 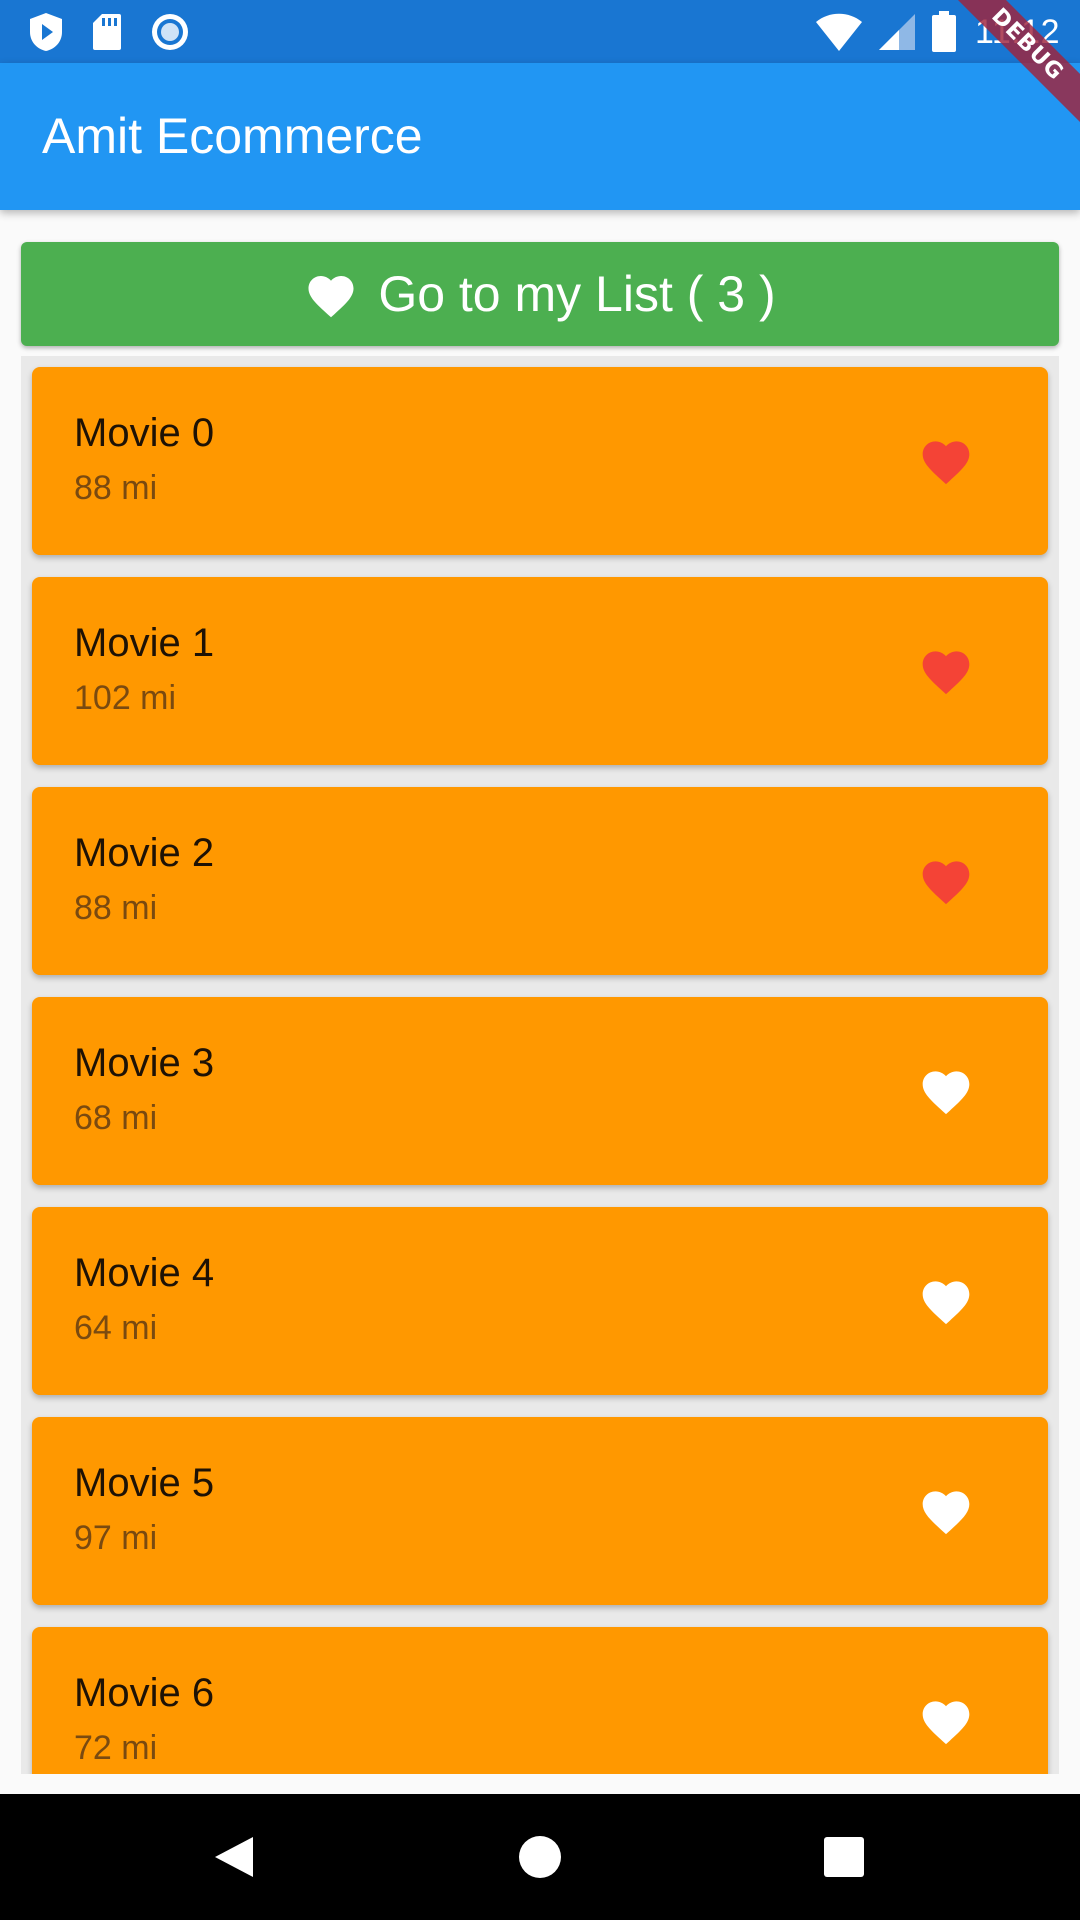 I want to click on app-bar: Amit Ecommerce, so click(x=540, y=136).